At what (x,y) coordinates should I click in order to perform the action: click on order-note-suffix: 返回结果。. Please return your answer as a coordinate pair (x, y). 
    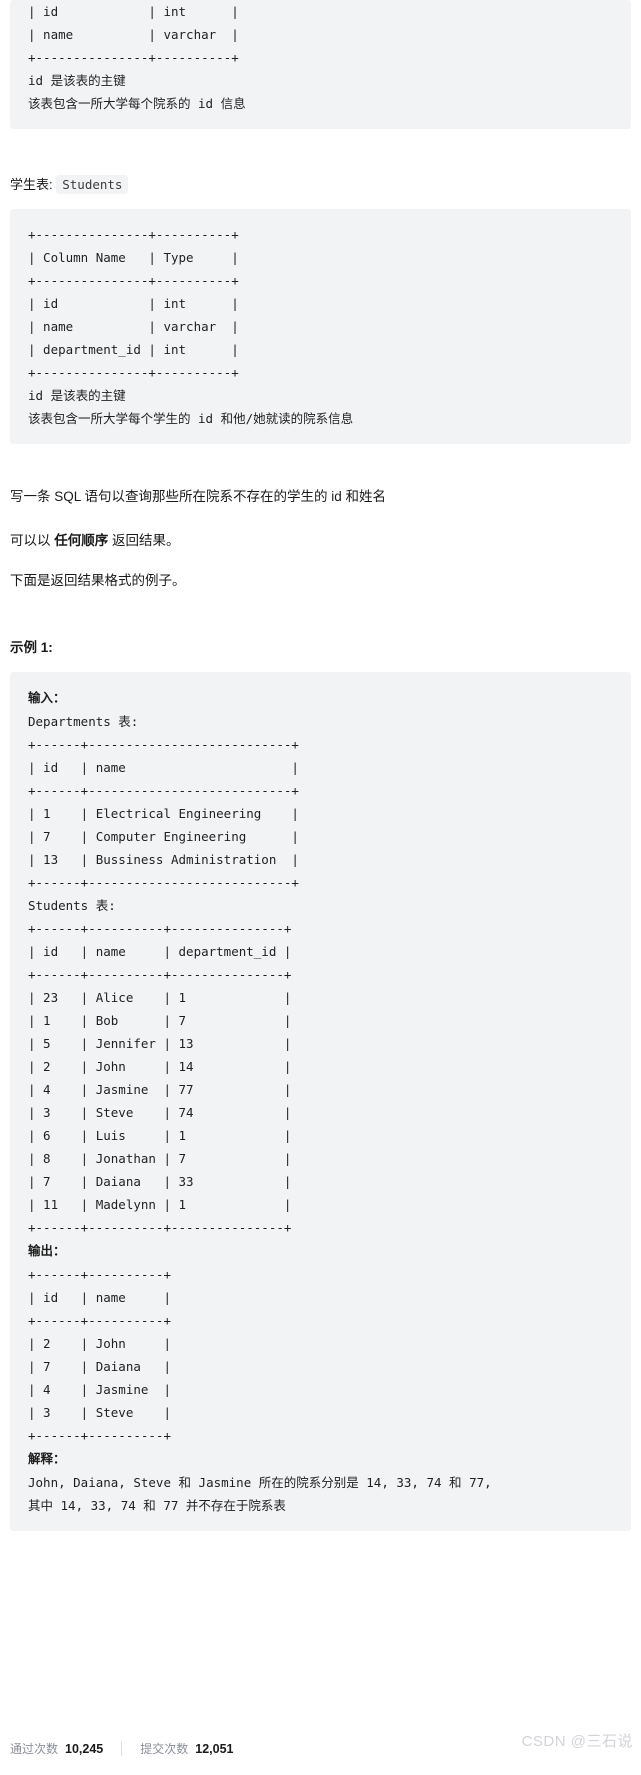
    Looking at the image, I should click on (144, 540).